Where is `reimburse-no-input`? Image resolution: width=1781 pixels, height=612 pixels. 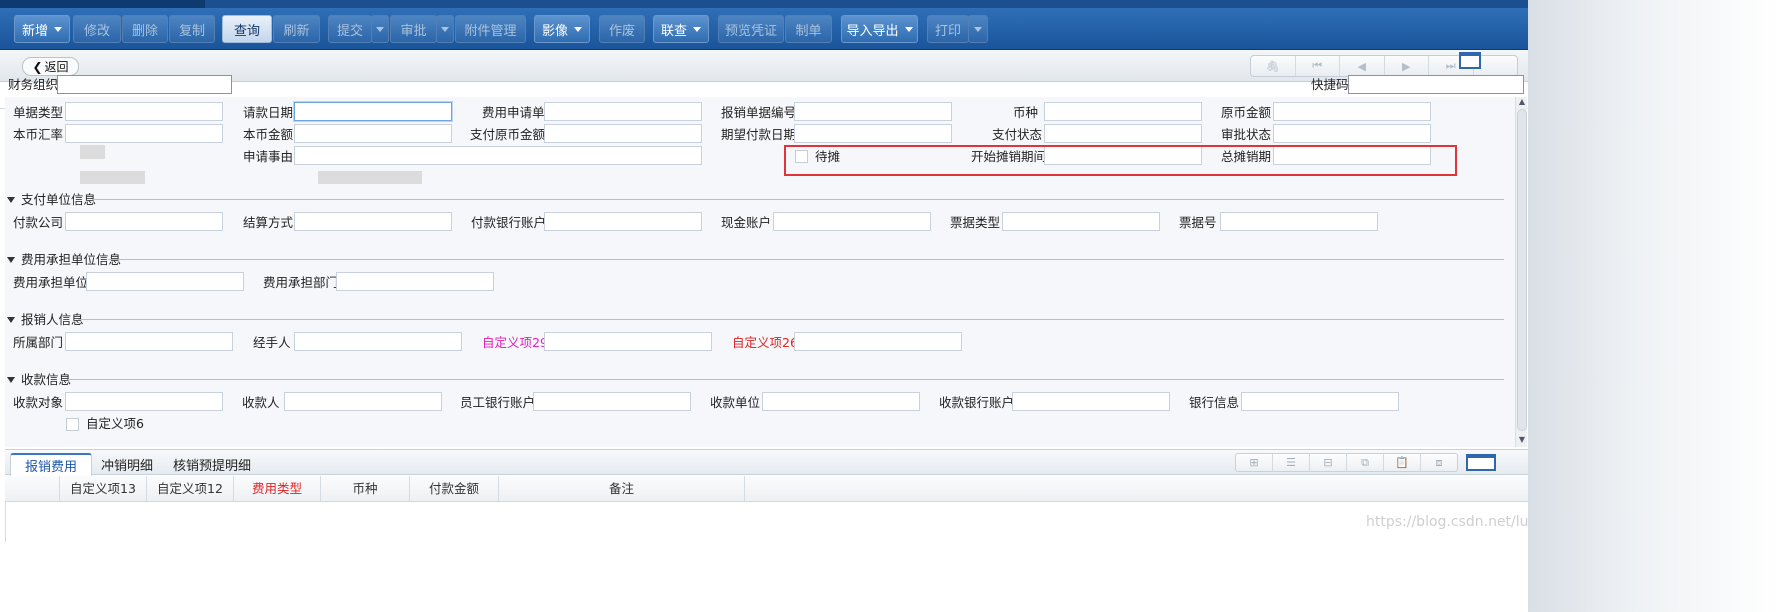
reimburse-no-input is located at coordinates (873, 111).